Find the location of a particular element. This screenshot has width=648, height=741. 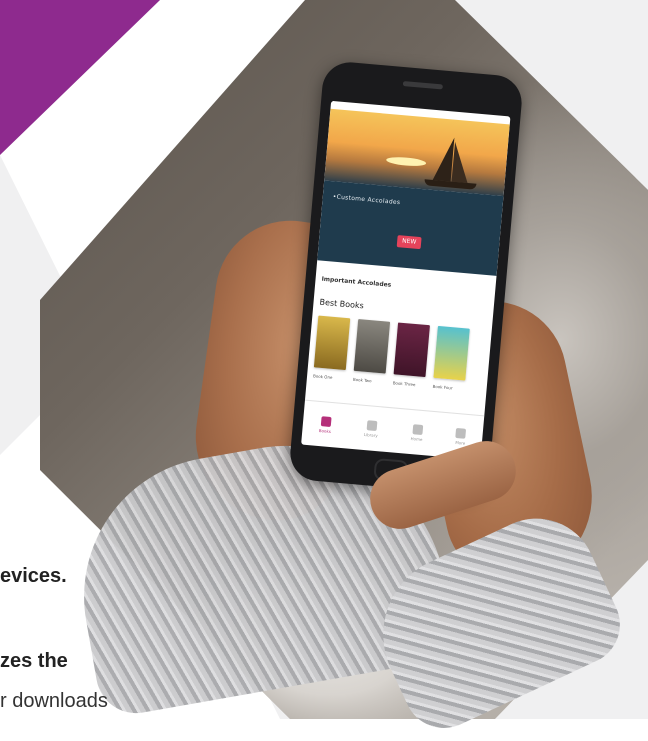

phone-speaker is located at coordinates (423, 85).